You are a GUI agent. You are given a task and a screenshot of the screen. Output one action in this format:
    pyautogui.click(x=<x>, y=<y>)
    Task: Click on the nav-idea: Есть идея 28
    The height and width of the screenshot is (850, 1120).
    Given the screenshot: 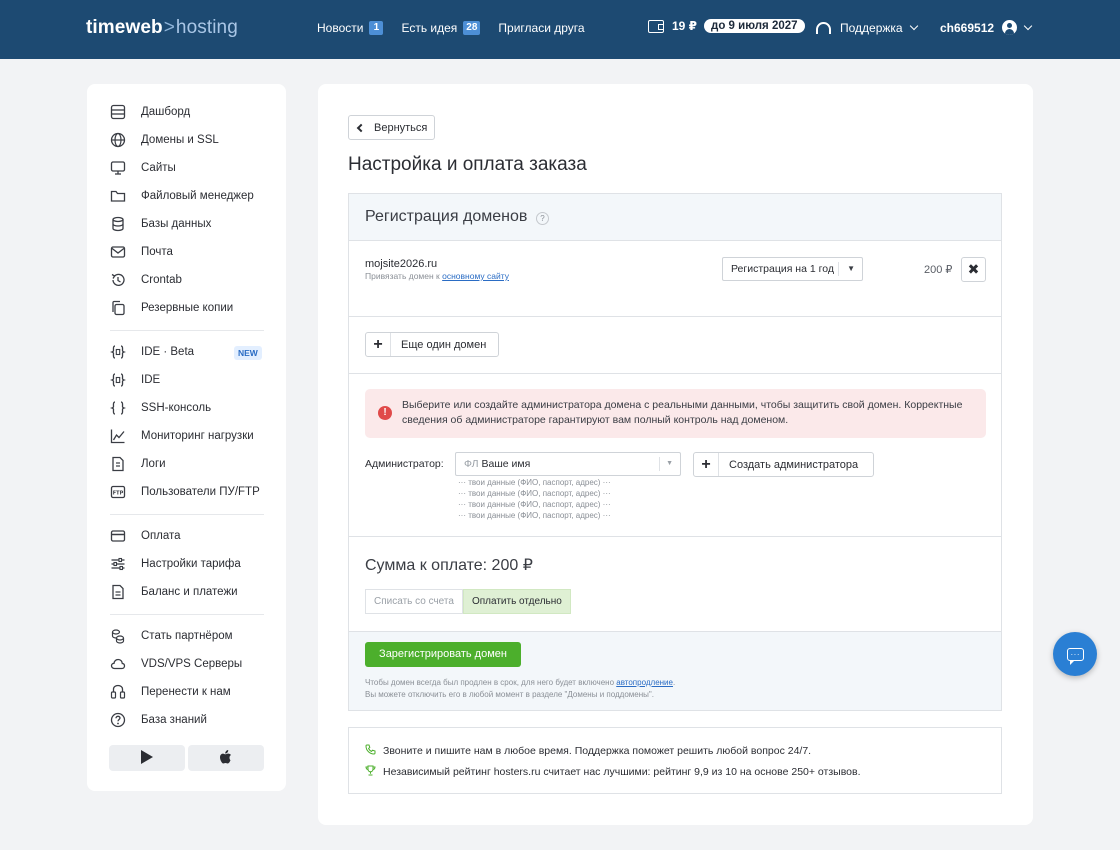 What is the action you would take?
    pyautogui.click(x=441, y=28)
    